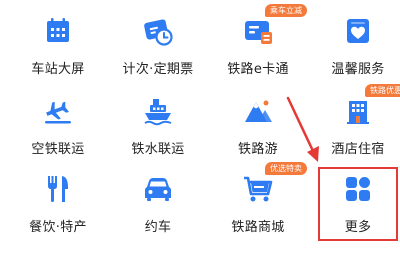  What do you see at coordinates (58, 69) in the screenshot?
I see `service-label: 车站大屏` at bounding box center [58, 69].